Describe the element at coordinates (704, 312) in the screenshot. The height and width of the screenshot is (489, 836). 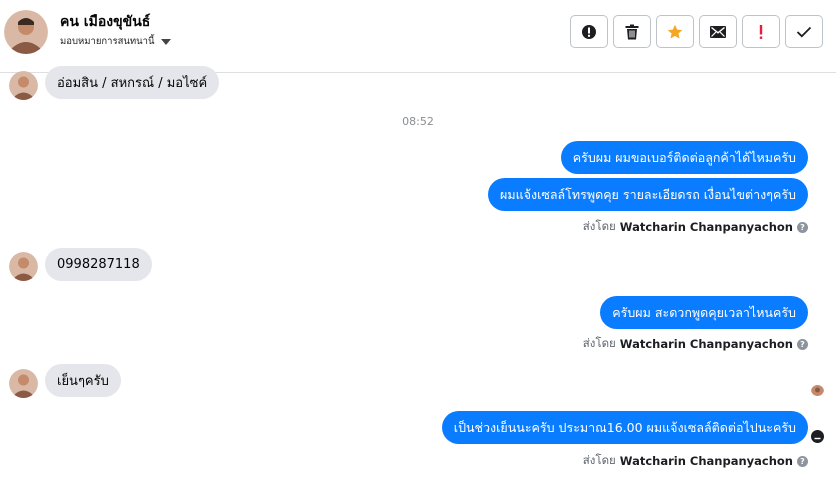
I see `outgoing-message: ครับผม สะดวกพูดคุยเวลาไหนครับ` at that location.